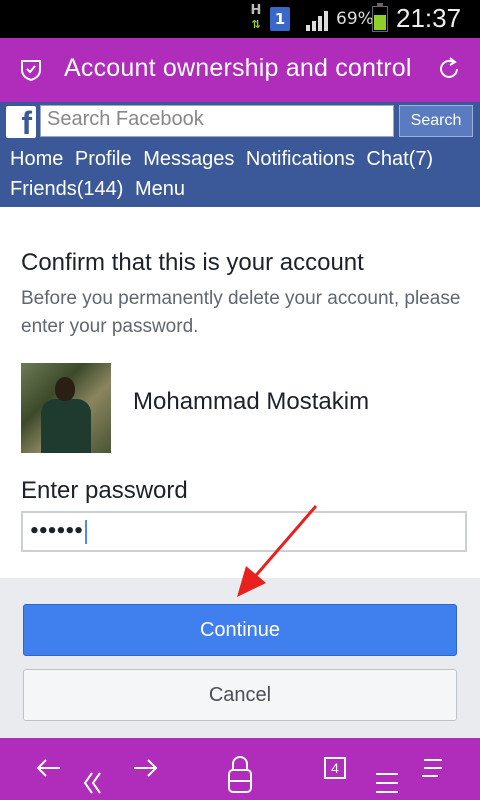 The width and height of the screenshot is (480, 800). What do you see at coordinates (399, 159) in the screenshot?
I see `nav-chat: Chat(7)` at bounding box center [399, 159].